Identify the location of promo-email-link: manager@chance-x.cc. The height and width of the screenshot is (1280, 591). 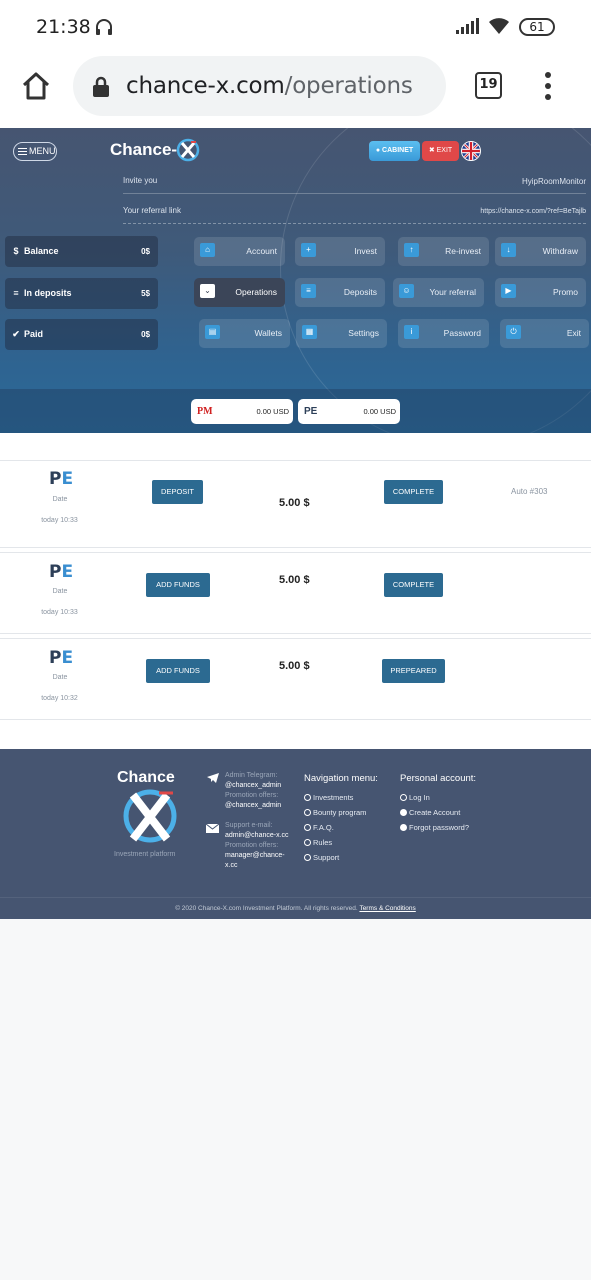
(258, 861).